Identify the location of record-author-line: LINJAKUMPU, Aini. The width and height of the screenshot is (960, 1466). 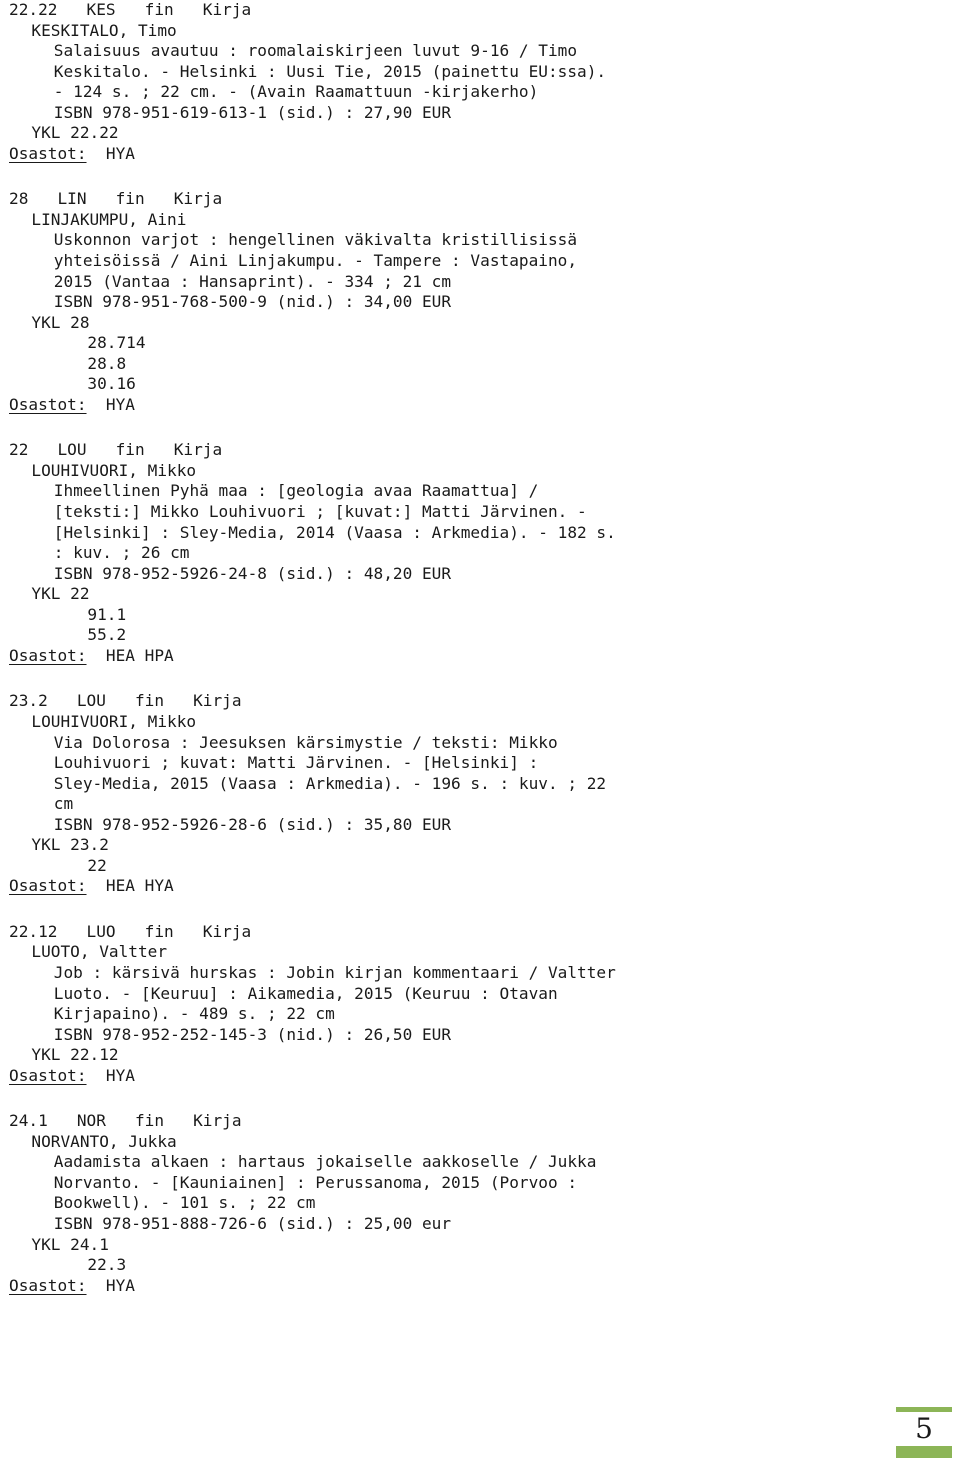
(109, 219).